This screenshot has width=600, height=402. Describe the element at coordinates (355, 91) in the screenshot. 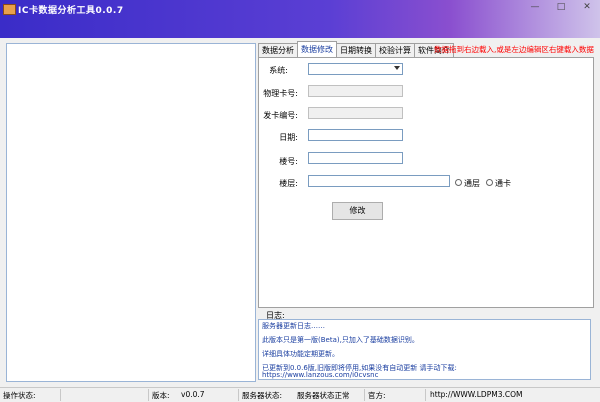

I see `physical-card-input` at that location.